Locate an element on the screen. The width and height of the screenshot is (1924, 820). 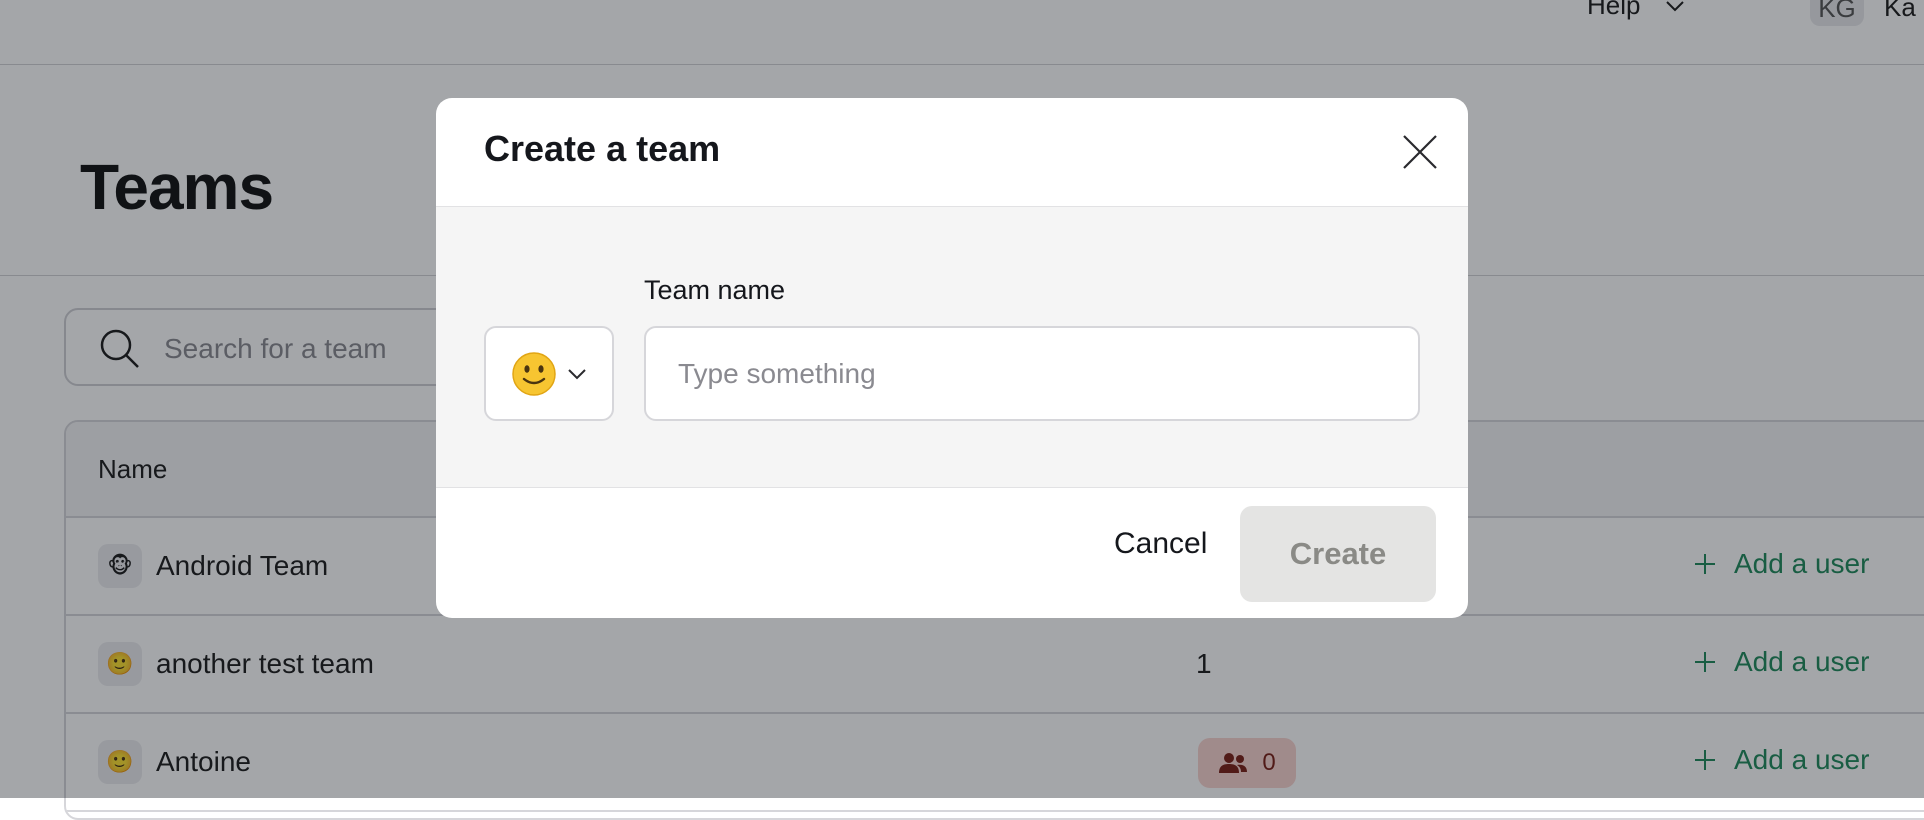
cancel-button: Cancel is located at coordinates (1160, 544).